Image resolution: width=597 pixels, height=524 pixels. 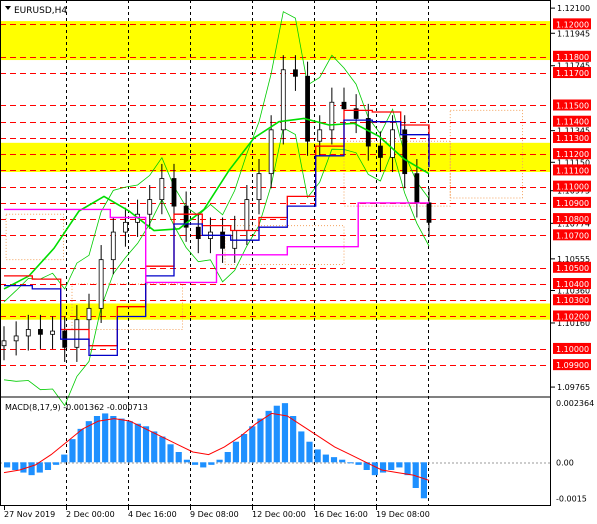 What do you see at coordinates (29, 514) in the screenshot?
I see `time-label: 27 Nov 2019` at bounding box center [29, 514].